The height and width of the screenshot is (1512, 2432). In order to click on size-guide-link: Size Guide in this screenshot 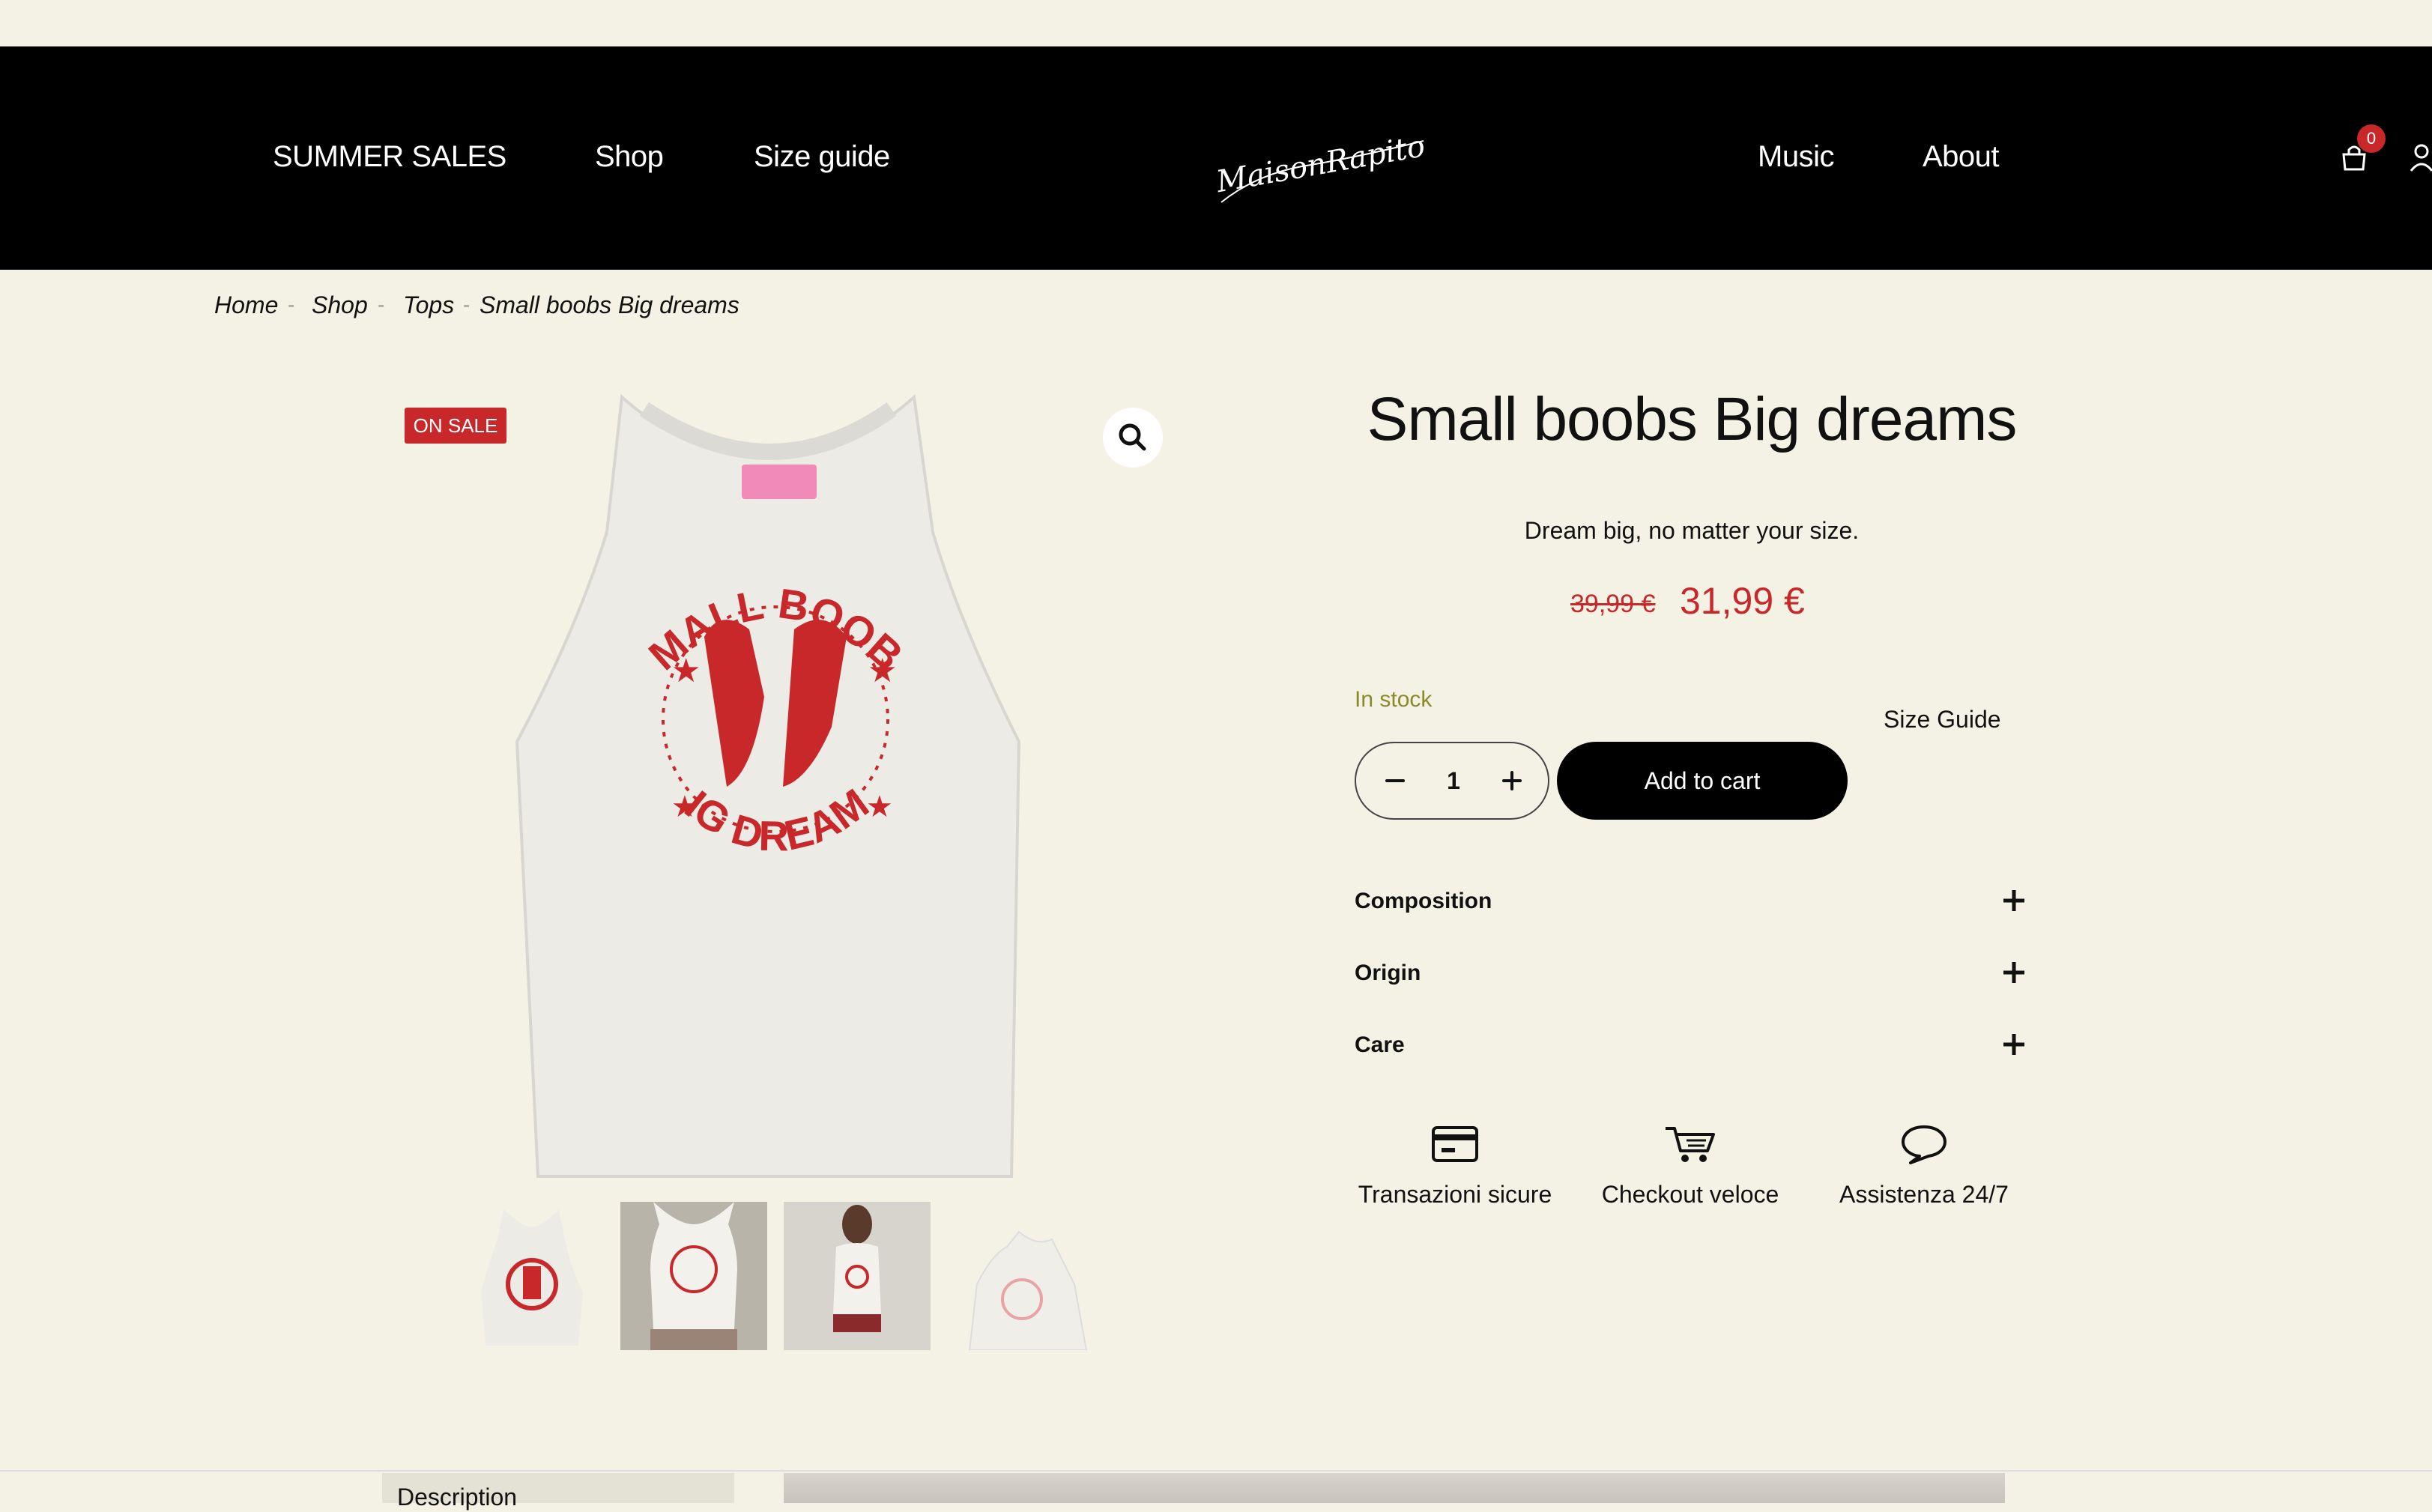, I will do `click(1942, 719)`.